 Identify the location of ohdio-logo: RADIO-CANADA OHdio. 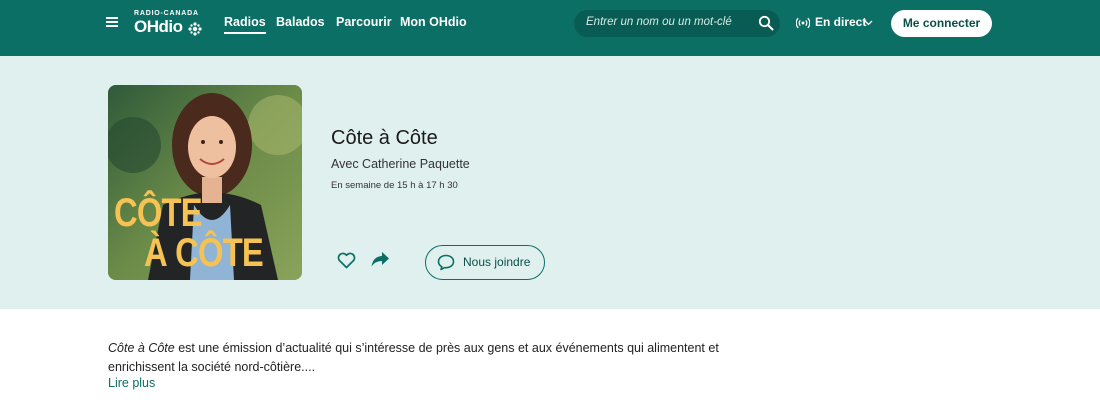
(169, 25).